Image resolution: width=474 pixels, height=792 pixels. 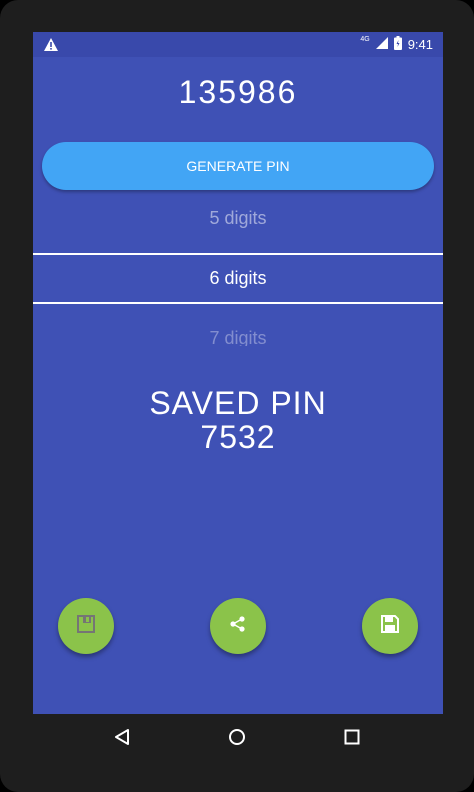 What do you see at coordinates (238, 303) in the screenshot?
I see `picker-divider-bottom` at bounding box center [238, 303].